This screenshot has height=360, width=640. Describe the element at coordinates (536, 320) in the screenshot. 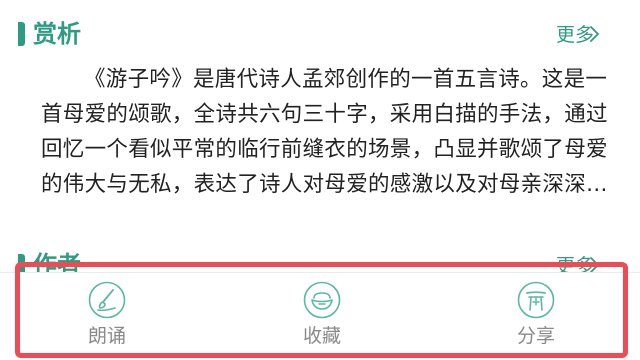

I see `share-button: 分享` at that location.